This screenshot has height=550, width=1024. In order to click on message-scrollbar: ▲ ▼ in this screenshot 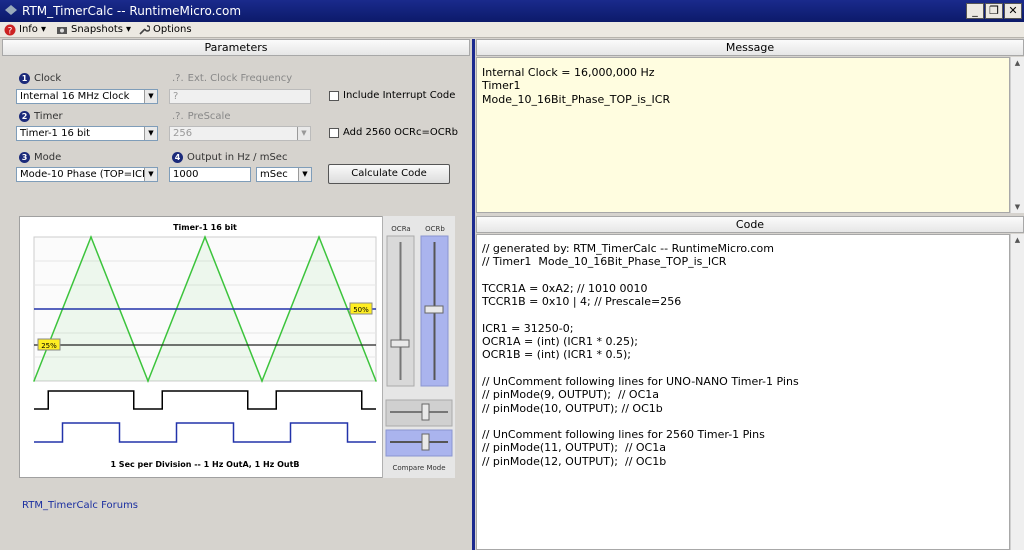, I will do `click(1017, 135)`.